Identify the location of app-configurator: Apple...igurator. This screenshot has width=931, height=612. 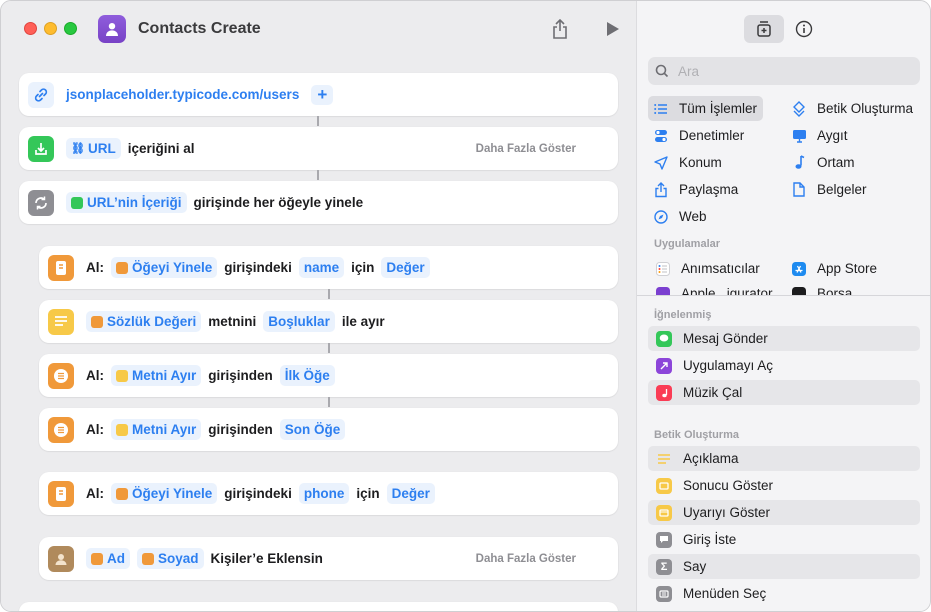
(713, 288).